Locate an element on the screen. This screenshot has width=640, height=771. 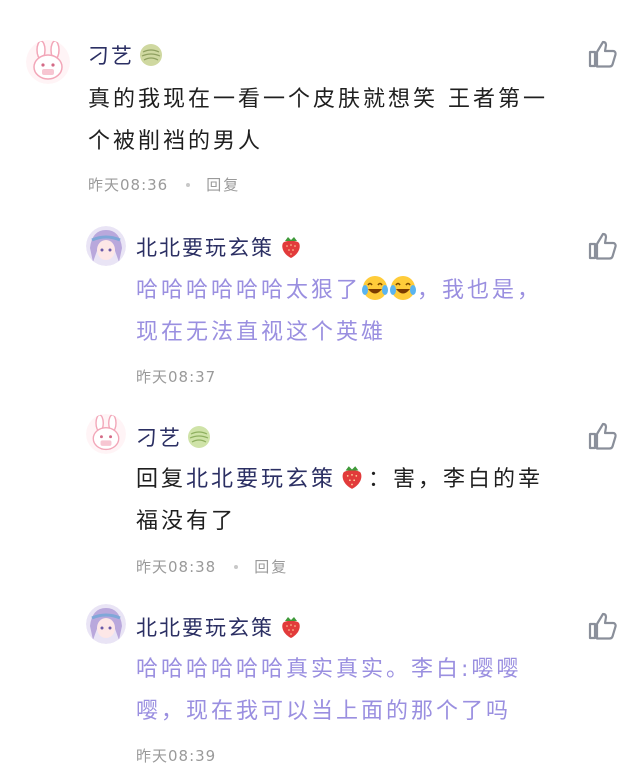
comment-text-line: 现在无法直视这个英雄 is located at coordinates (261, 332).